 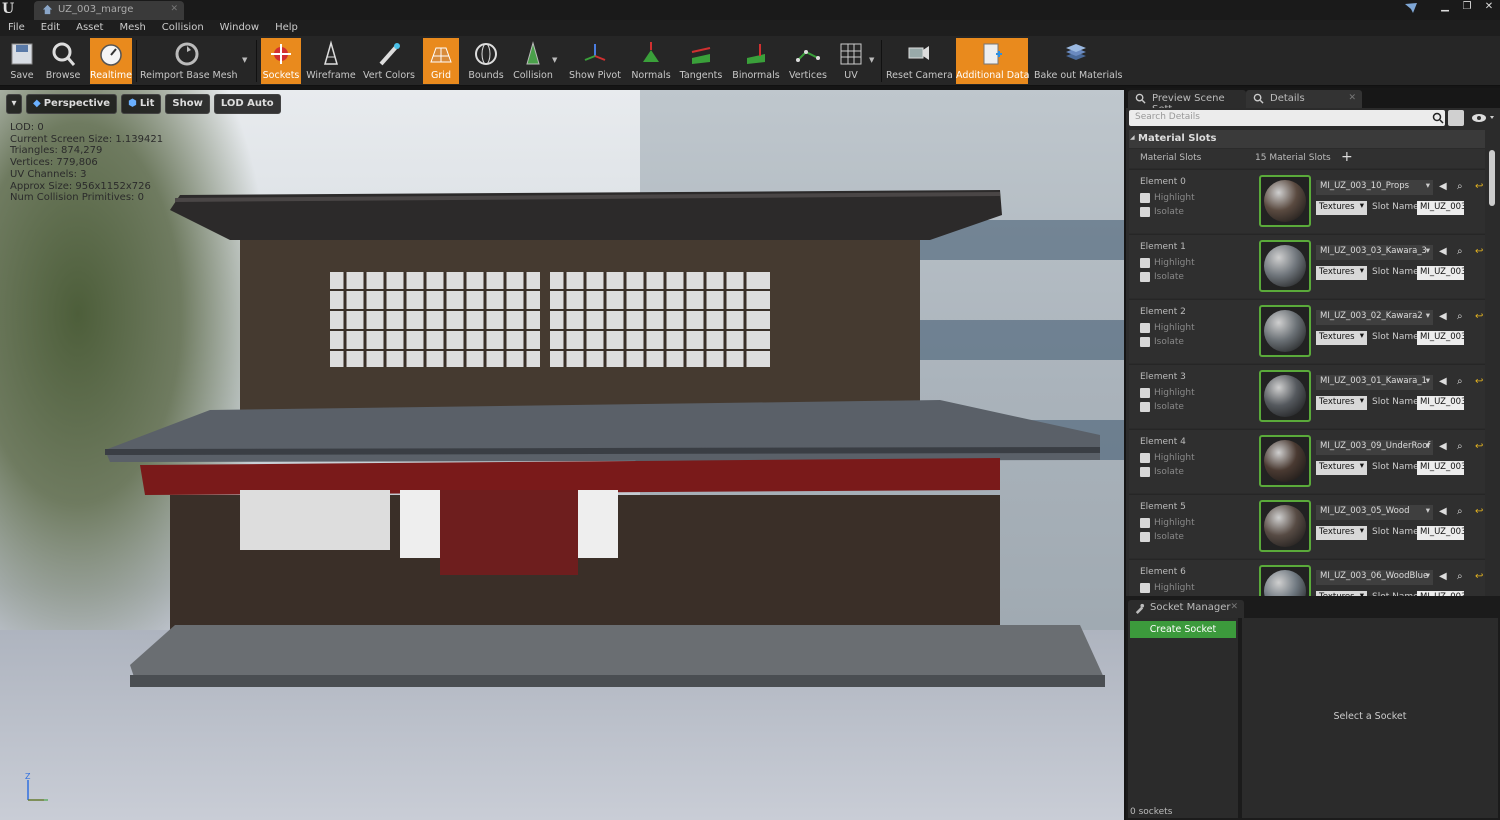 What do you see at coordinates (1187, 102) in the screenshot?
I see `tab-preview-scene-settings: Preview Scene Sett` at bounding box center [1187, 102].